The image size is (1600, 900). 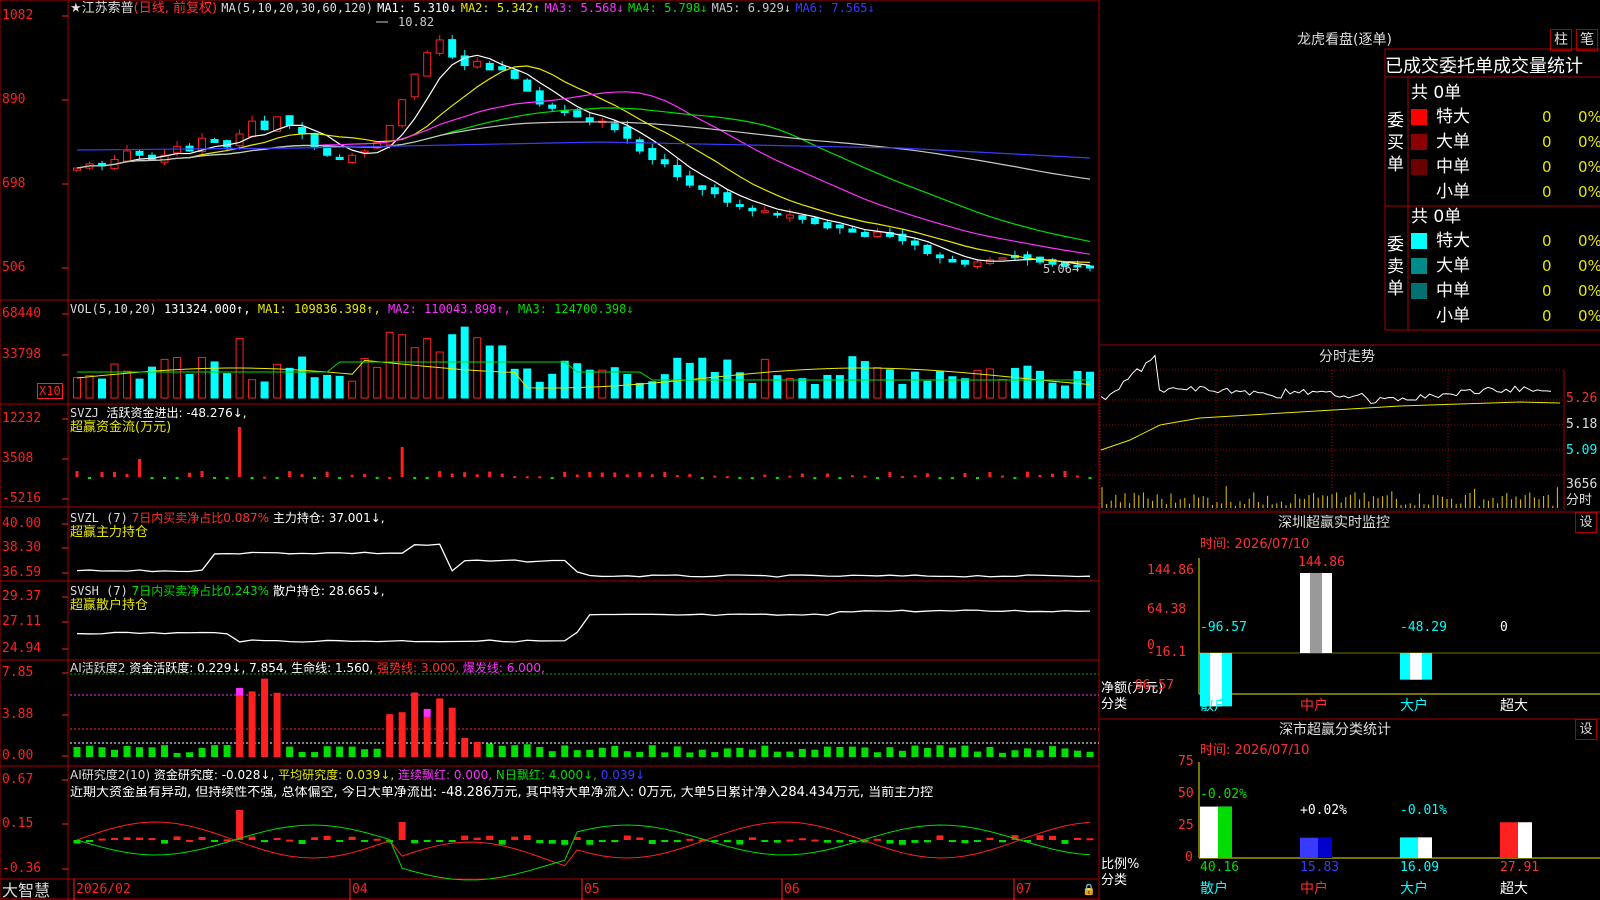 I want to click on stock-name: 江苏索普, so click(x=107, y=8).